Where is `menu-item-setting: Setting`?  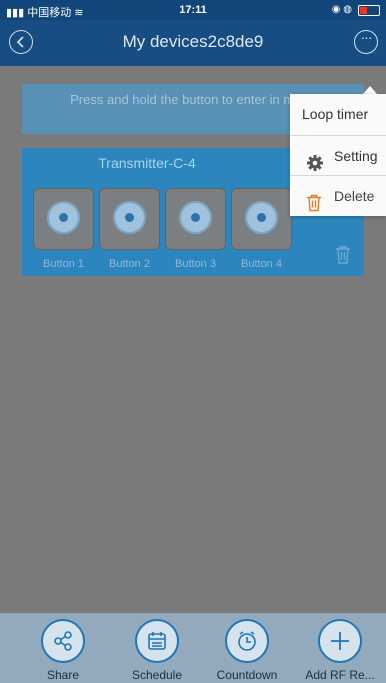
menu-item-setting: Setting is located at coordinates (338, 156).